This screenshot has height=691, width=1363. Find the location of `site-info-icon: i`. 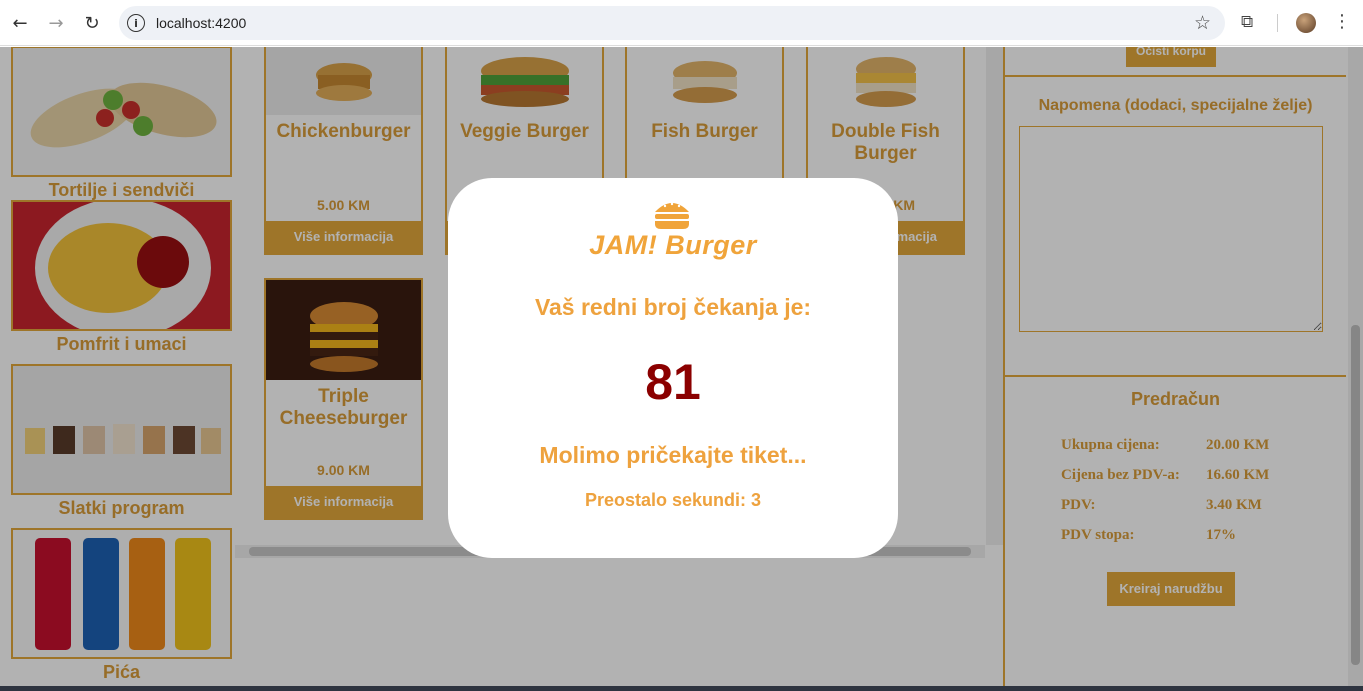

site-info-icon: i is located at coordinates (136, 23).